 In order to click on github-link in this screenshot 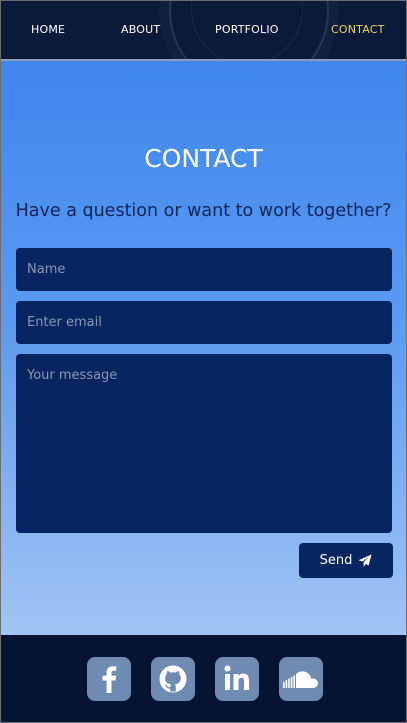, I will do `click(173, 679)`.